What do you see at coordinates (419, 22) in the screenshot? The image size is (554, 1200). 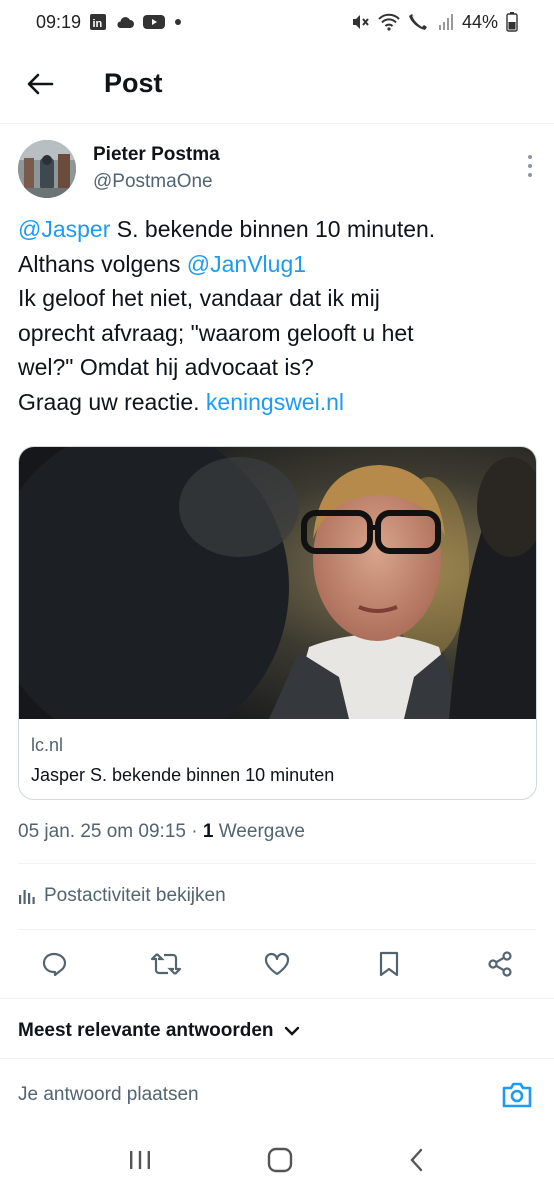 I see `call-icon` at bounding box center [419, 22].